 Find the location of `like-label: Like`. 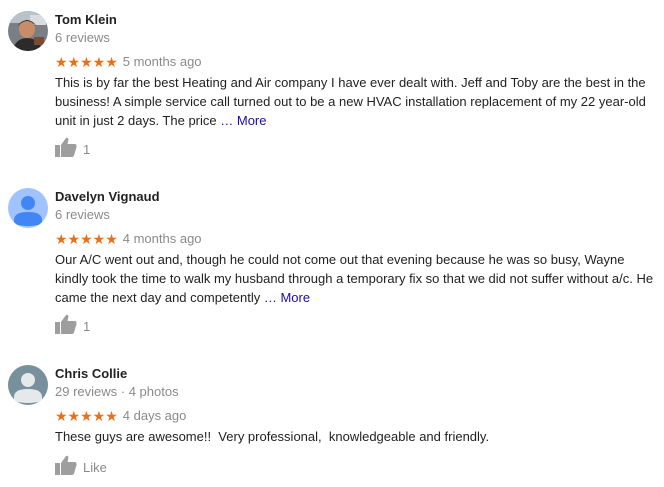

like-label: Like is located at coordinates (95, 467).